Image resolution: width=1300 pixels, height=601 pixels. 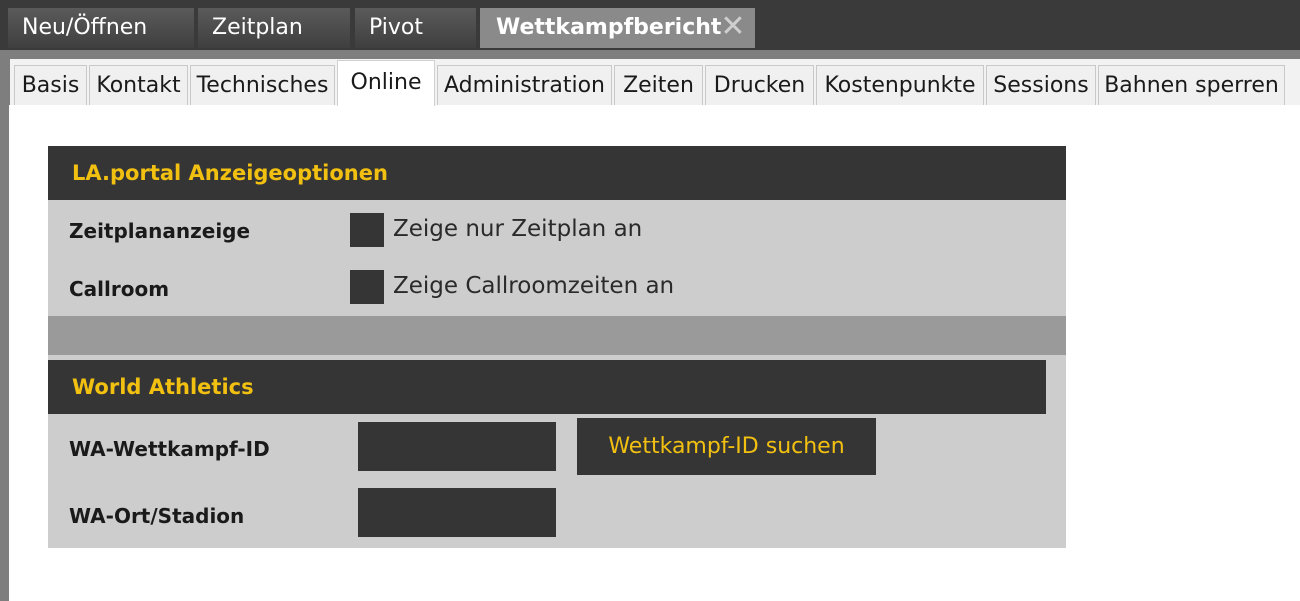 I want to click on search-button-label: Wettkampf-ID suchen, so click(x=726, y=446).